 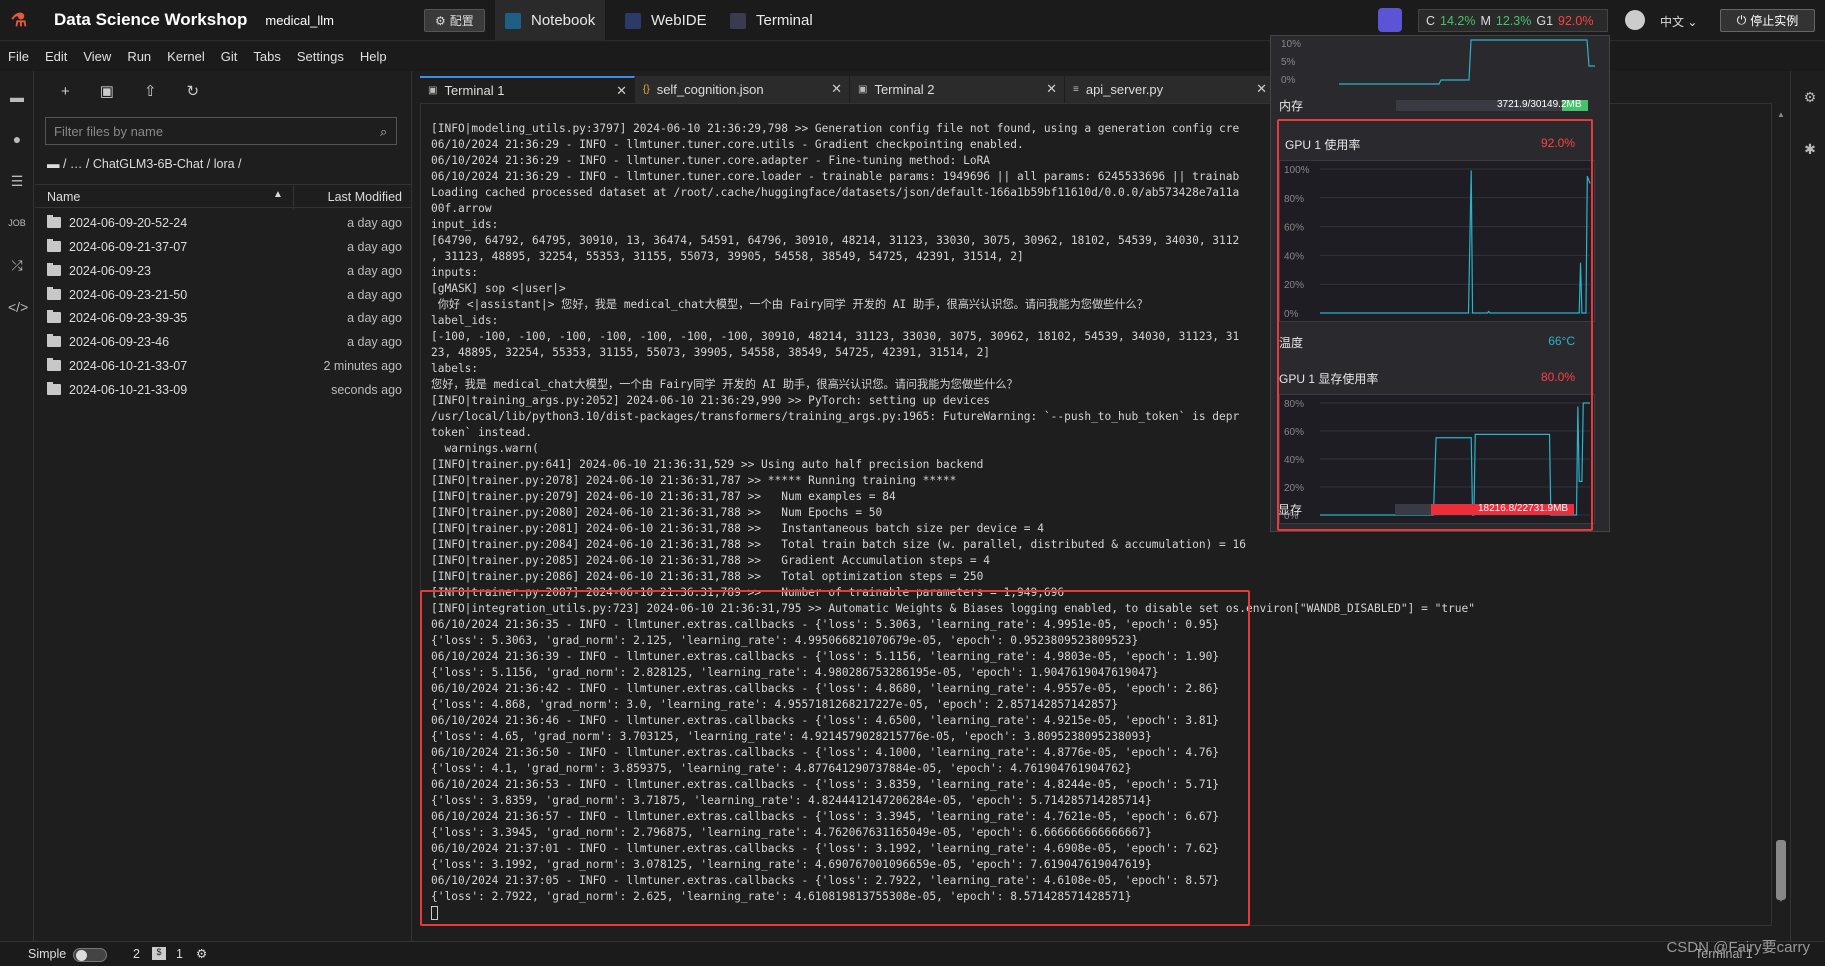 What do you see at coordinates (461, 21) in the screenshot?
I see `config-label: 配置` at bounding box center [461, 21].